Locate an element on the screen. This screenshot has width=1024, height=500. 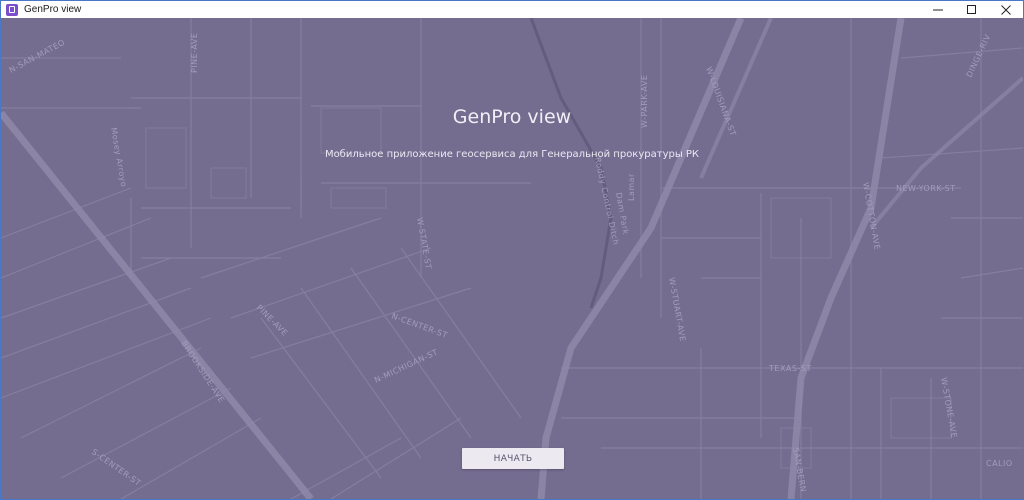
window-title: GenPro view is located at coordinates (53, 9).